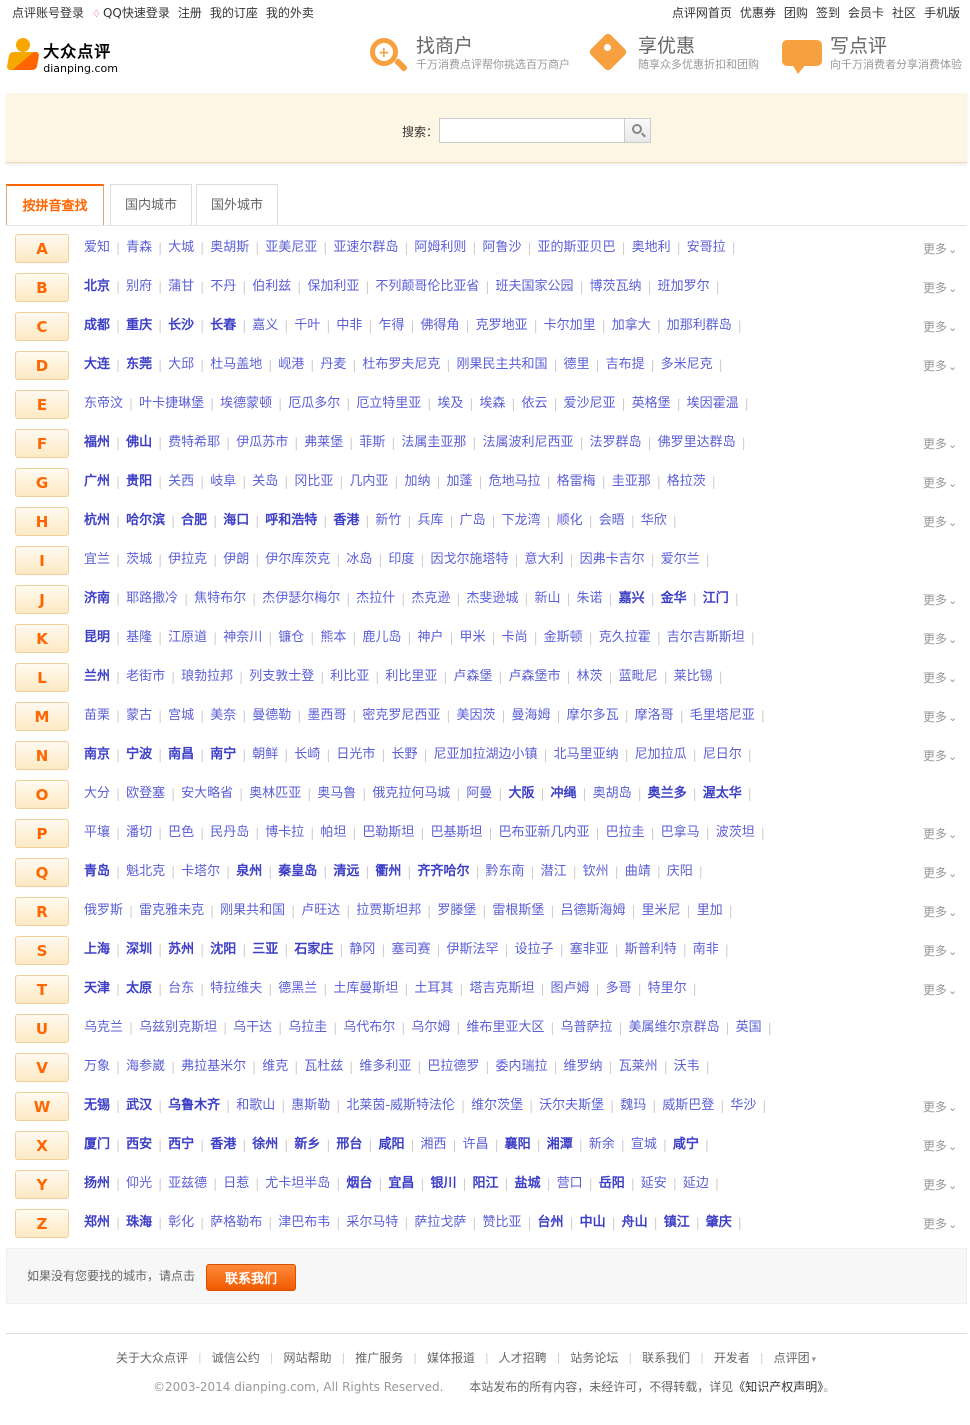  Describe the element at coordinates (333, 289) in the screenshot. I see `city-link: 保加利亚` at that location.